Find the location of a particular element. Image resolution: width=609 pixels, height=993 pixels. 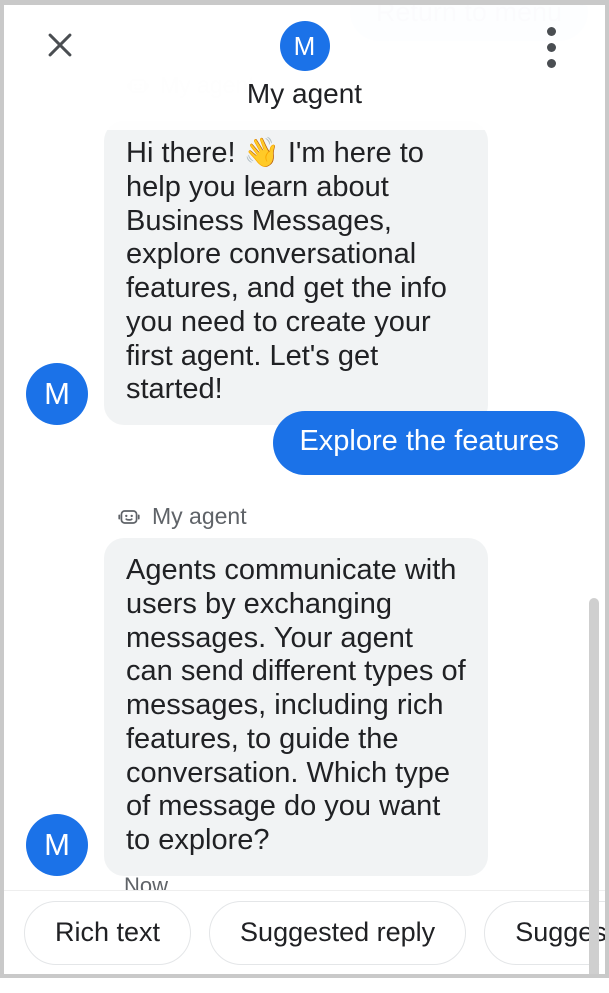

agent-name-label: My agent is located at coordinates (181, 516).